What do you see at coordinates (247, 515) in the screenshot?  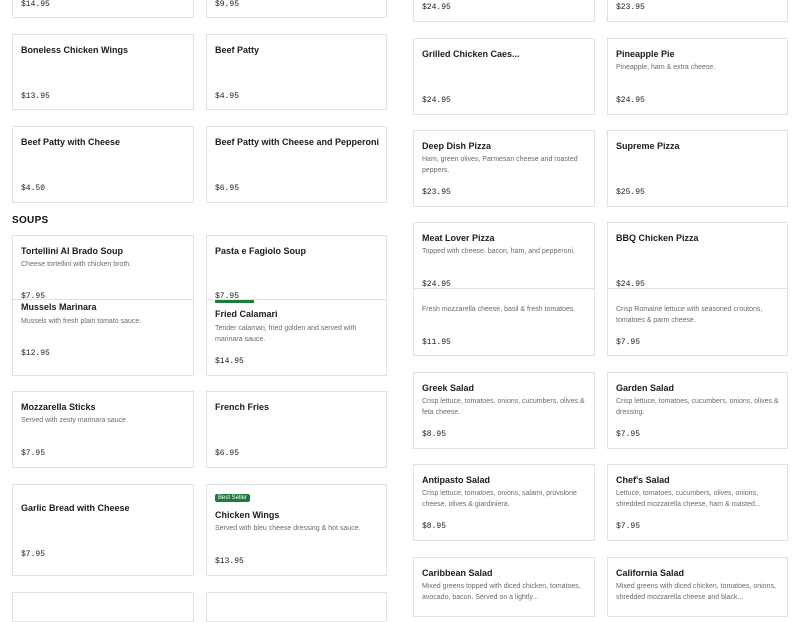 I see `item-name: Chicken Wings` at bounding box center [247, 515].